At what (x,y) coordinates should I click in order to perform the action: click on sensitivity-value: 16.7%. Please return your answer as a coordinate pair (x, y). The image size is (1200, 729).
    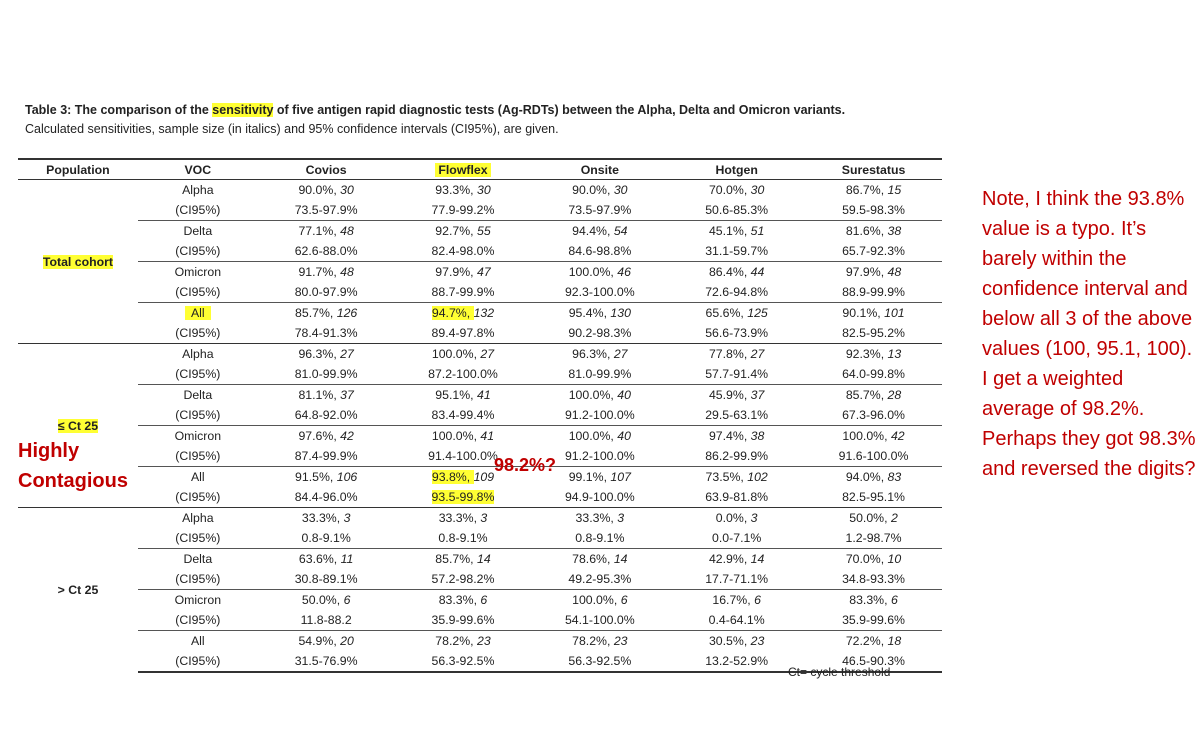
    Looking at the image, I should click on (730, 600).